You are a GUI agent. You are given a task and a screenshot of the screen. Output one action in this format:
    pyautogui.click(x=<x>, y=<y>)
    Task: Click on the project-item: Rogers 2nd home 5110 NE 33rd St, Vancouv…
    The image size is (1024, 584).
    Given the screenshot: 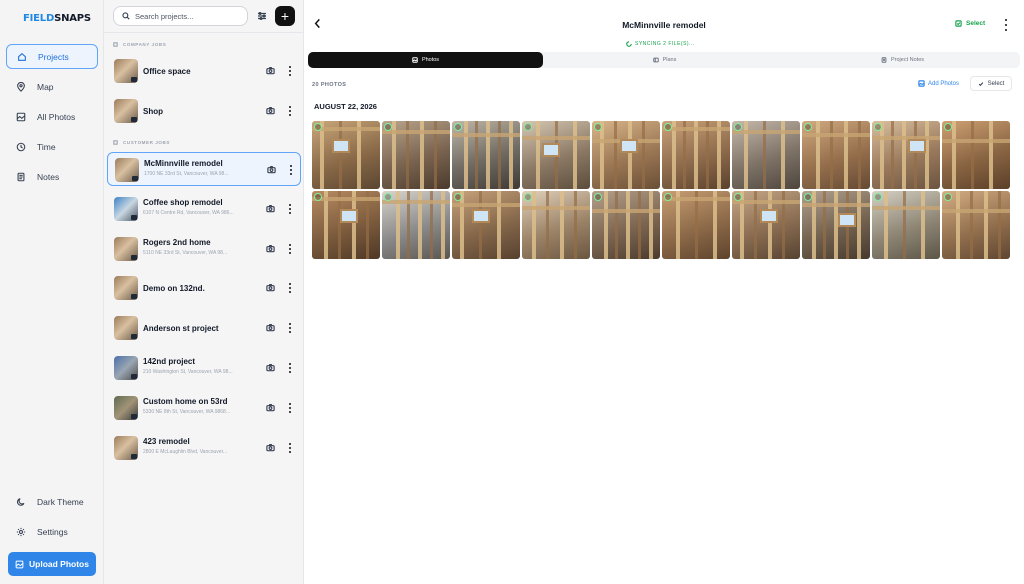 What is the action you would take?
    pyautogui.click(x=204, y=249)
    